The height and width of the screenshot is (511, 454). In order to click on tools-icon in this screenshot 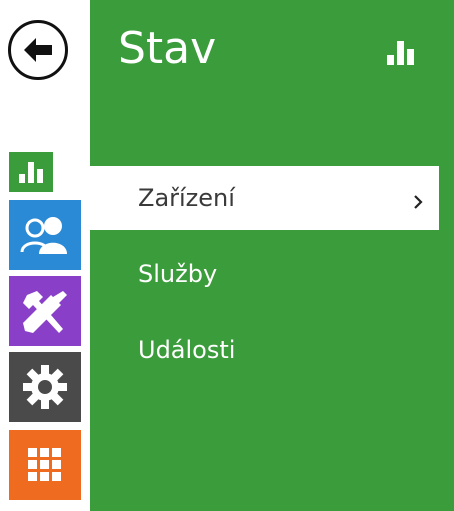, I will do `click(45, 312)`.